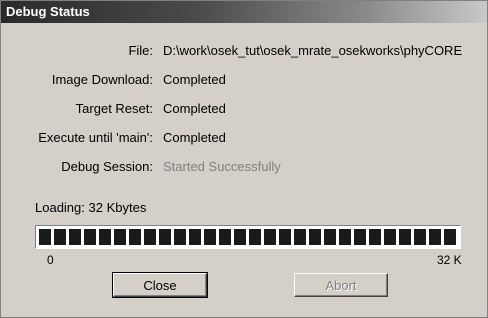 The width and height of the screenshot is (488, 318). I want to click on loading-label: Loading:, so click(60, 207).